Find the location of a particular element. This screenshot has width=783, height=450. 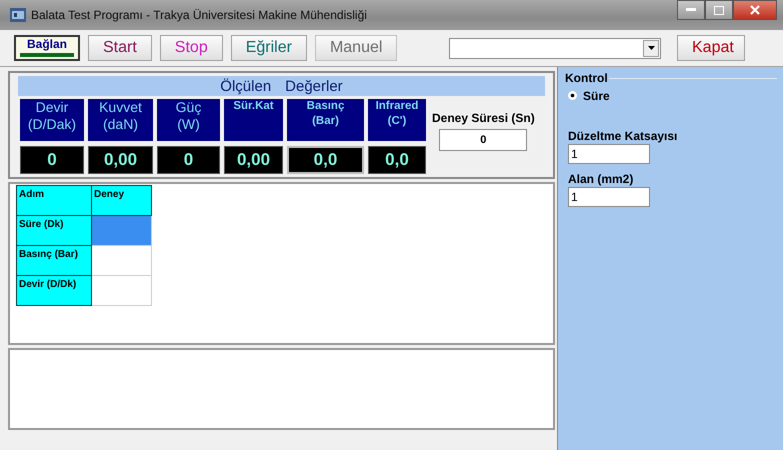

toolbar-button: Eğriler is located at coordinates (268, 48).